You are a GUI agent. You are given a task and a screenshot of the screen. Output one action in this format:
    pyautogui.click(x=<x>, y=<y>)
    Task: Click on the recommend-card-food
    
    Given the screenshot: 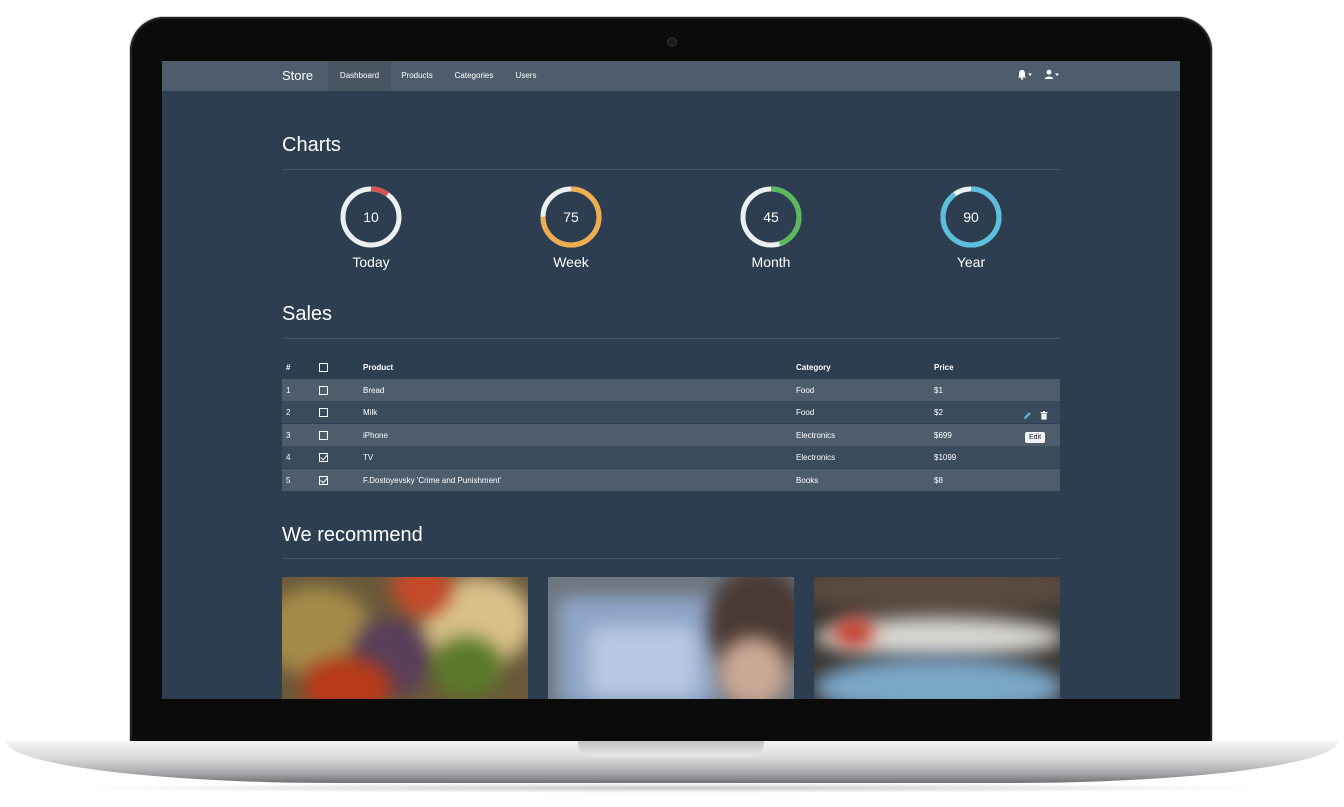 What is the action you would take?
    pyautogui.click(x=405, y=638)
    